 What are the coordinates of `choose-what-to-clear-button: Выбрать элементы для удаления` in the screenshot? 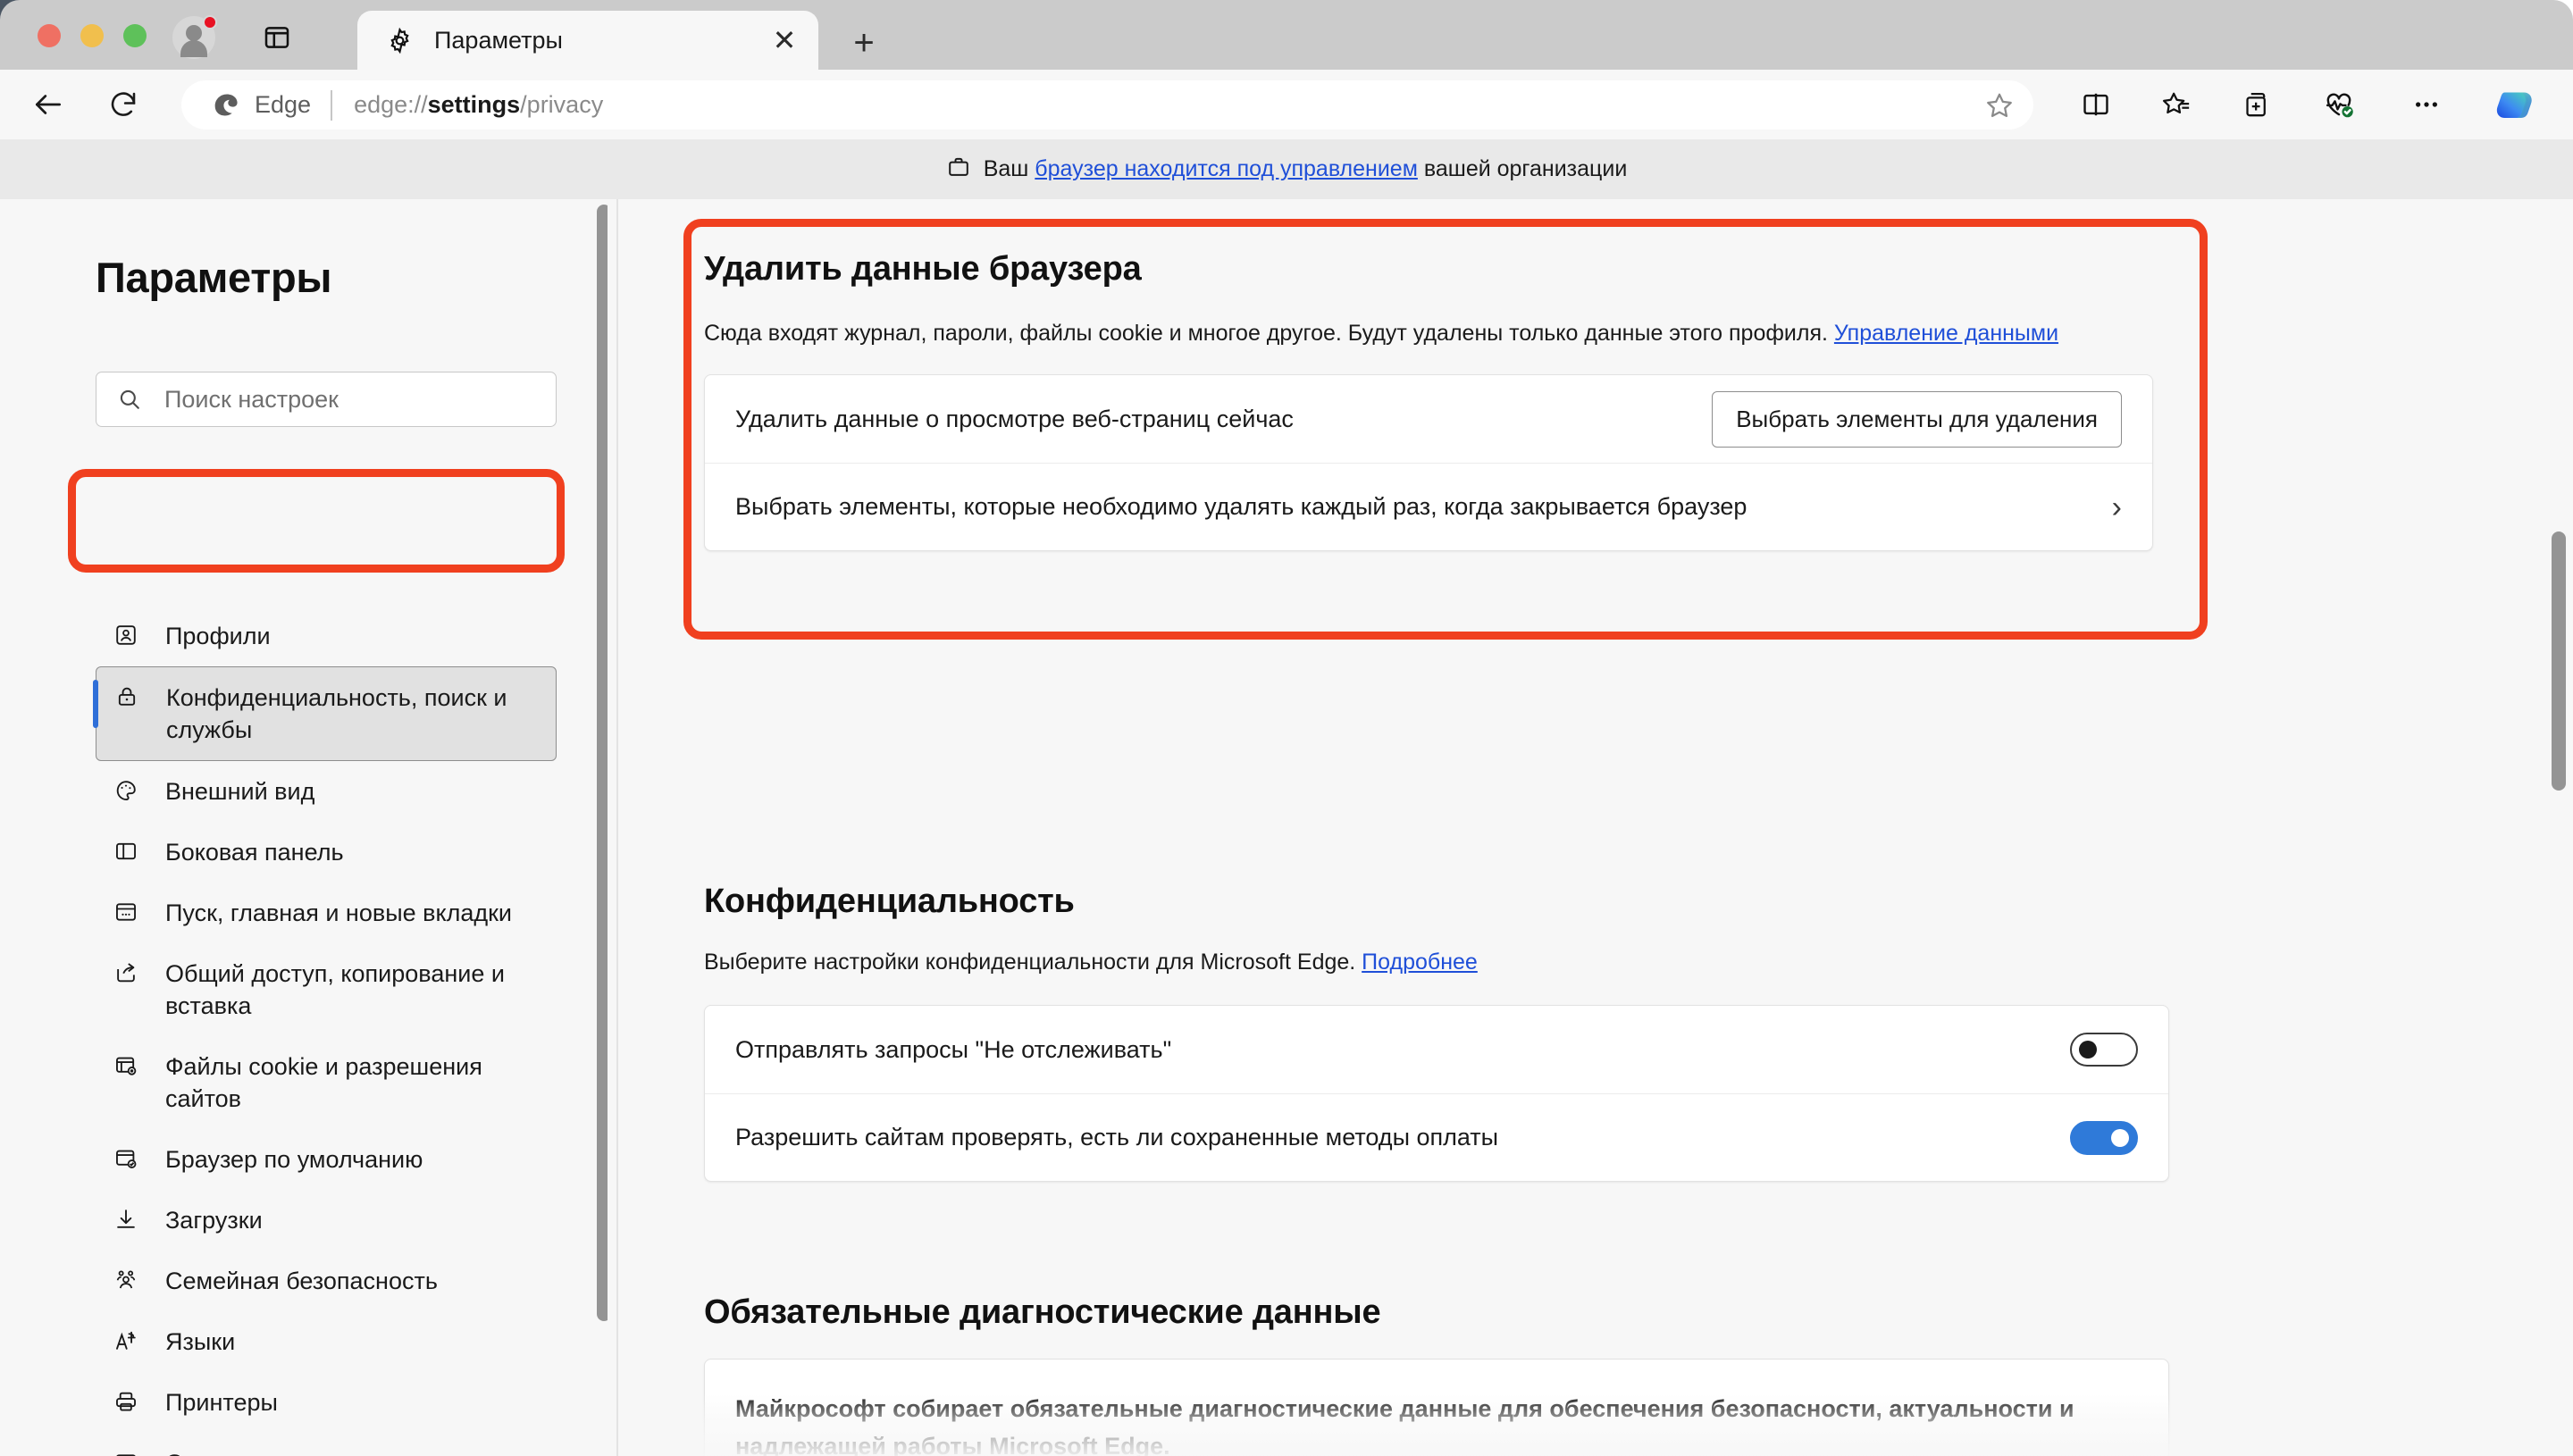 It's located at (1917, 419).